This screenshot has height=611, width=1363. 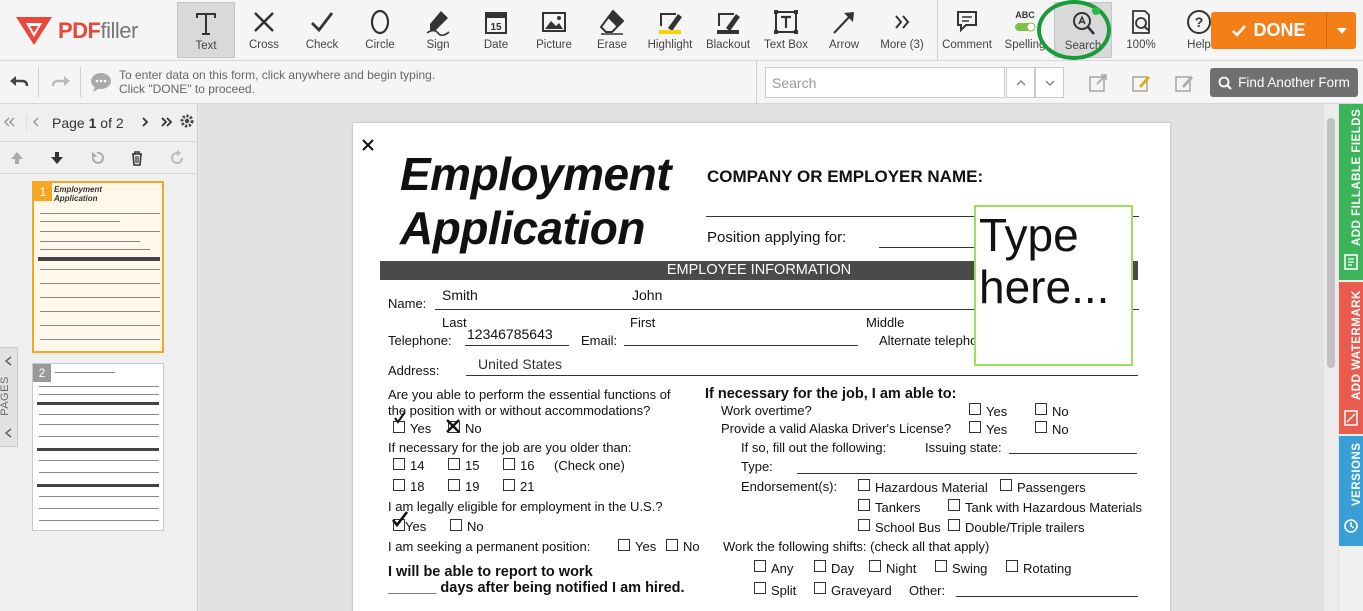 I want to click on no-label: No, so click(x=1060, y=429).